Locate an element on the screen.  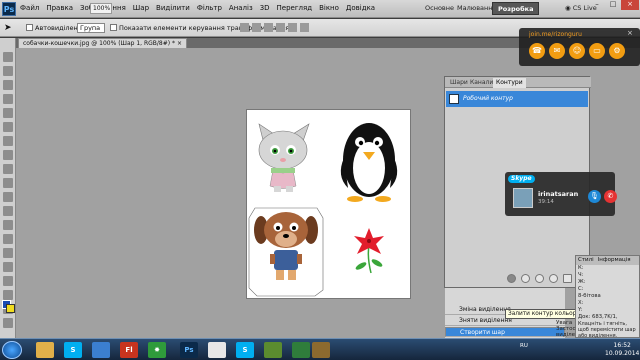
brush-tool-icon is located at coordinates (8, 155).